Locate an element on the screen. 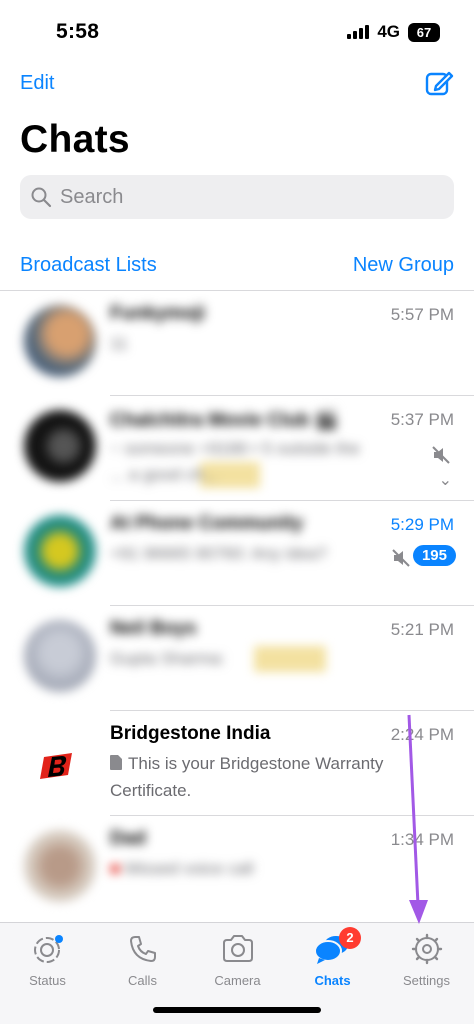 This screenshot has width=474, height=1024. chat-preview-line: ~ someone +9188 • 5 outside the is located at coordinates (235, 448).